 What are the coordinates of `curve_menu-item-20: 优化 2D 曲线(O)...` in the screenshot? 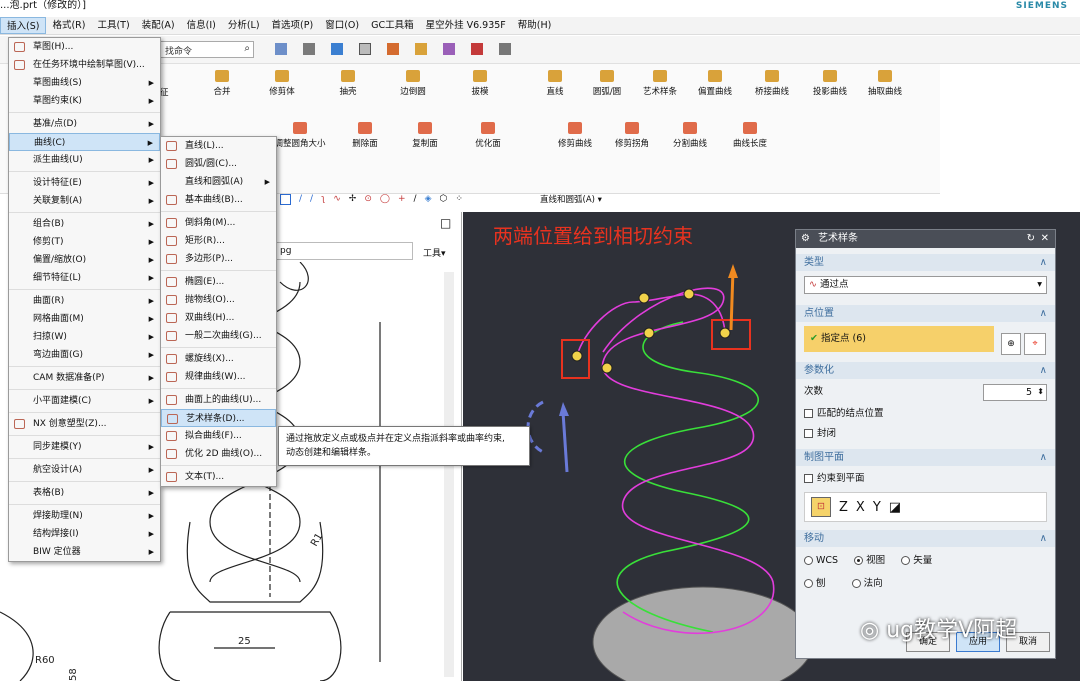 It's located at (218, 454).